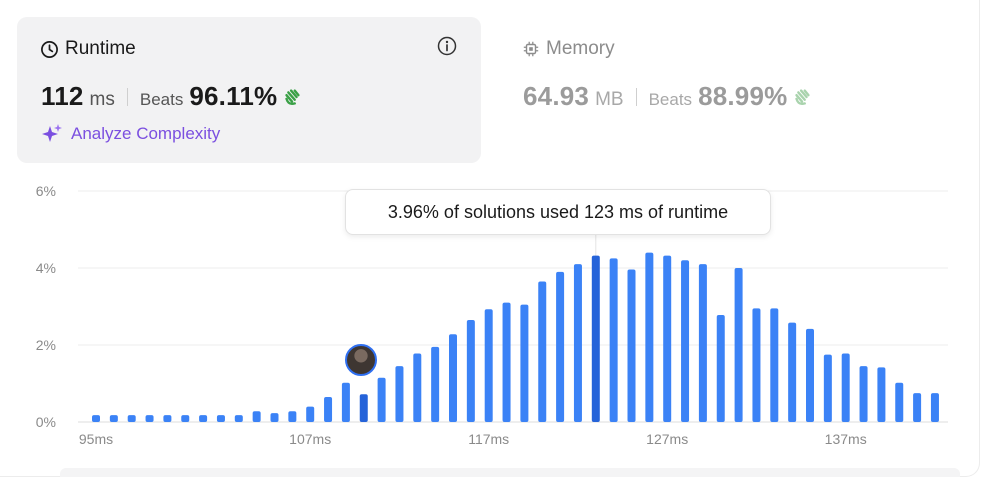  I want to click on runtime-unit: ms, so click(102, 99).